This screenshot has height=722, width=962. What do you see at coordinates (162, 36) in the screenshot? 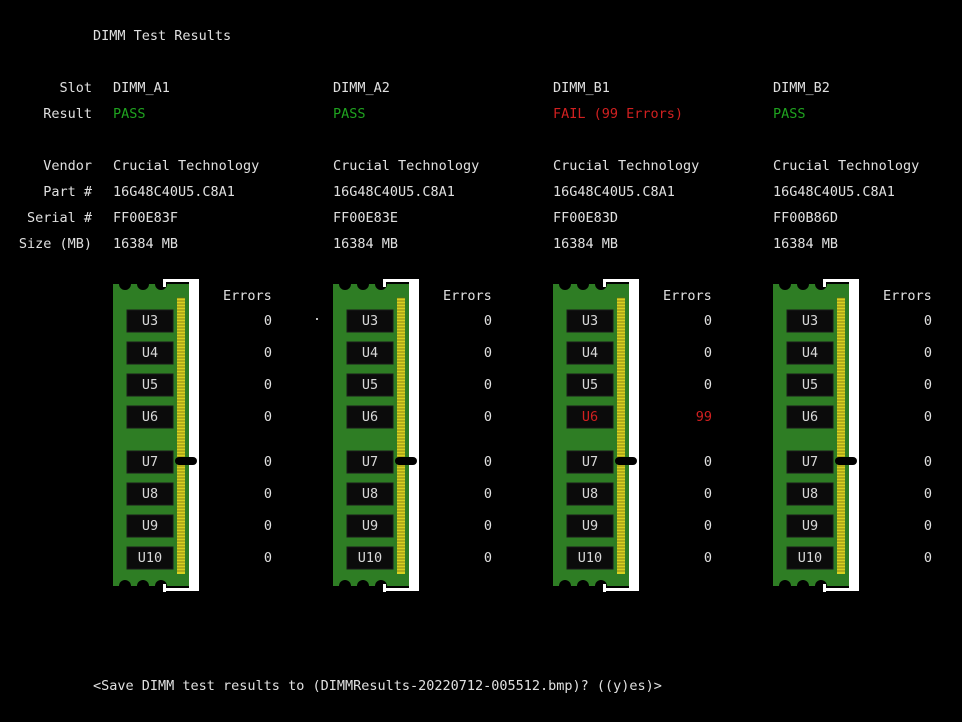
I see `page-title: DIMM Test Results` at bounding box center [162, 36].